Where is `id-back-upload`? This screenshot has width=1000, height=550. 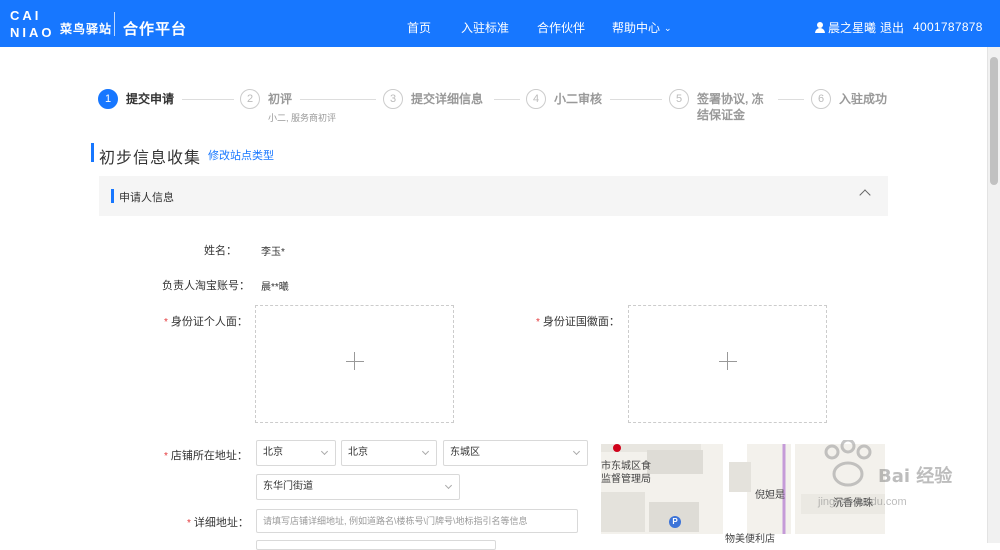 id-back-upload is located at coordinates (727, 364).